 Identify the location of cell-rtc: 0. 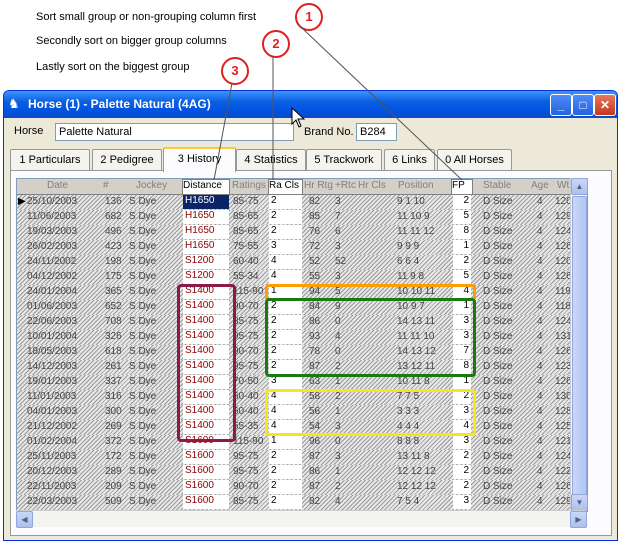
(338, 352).